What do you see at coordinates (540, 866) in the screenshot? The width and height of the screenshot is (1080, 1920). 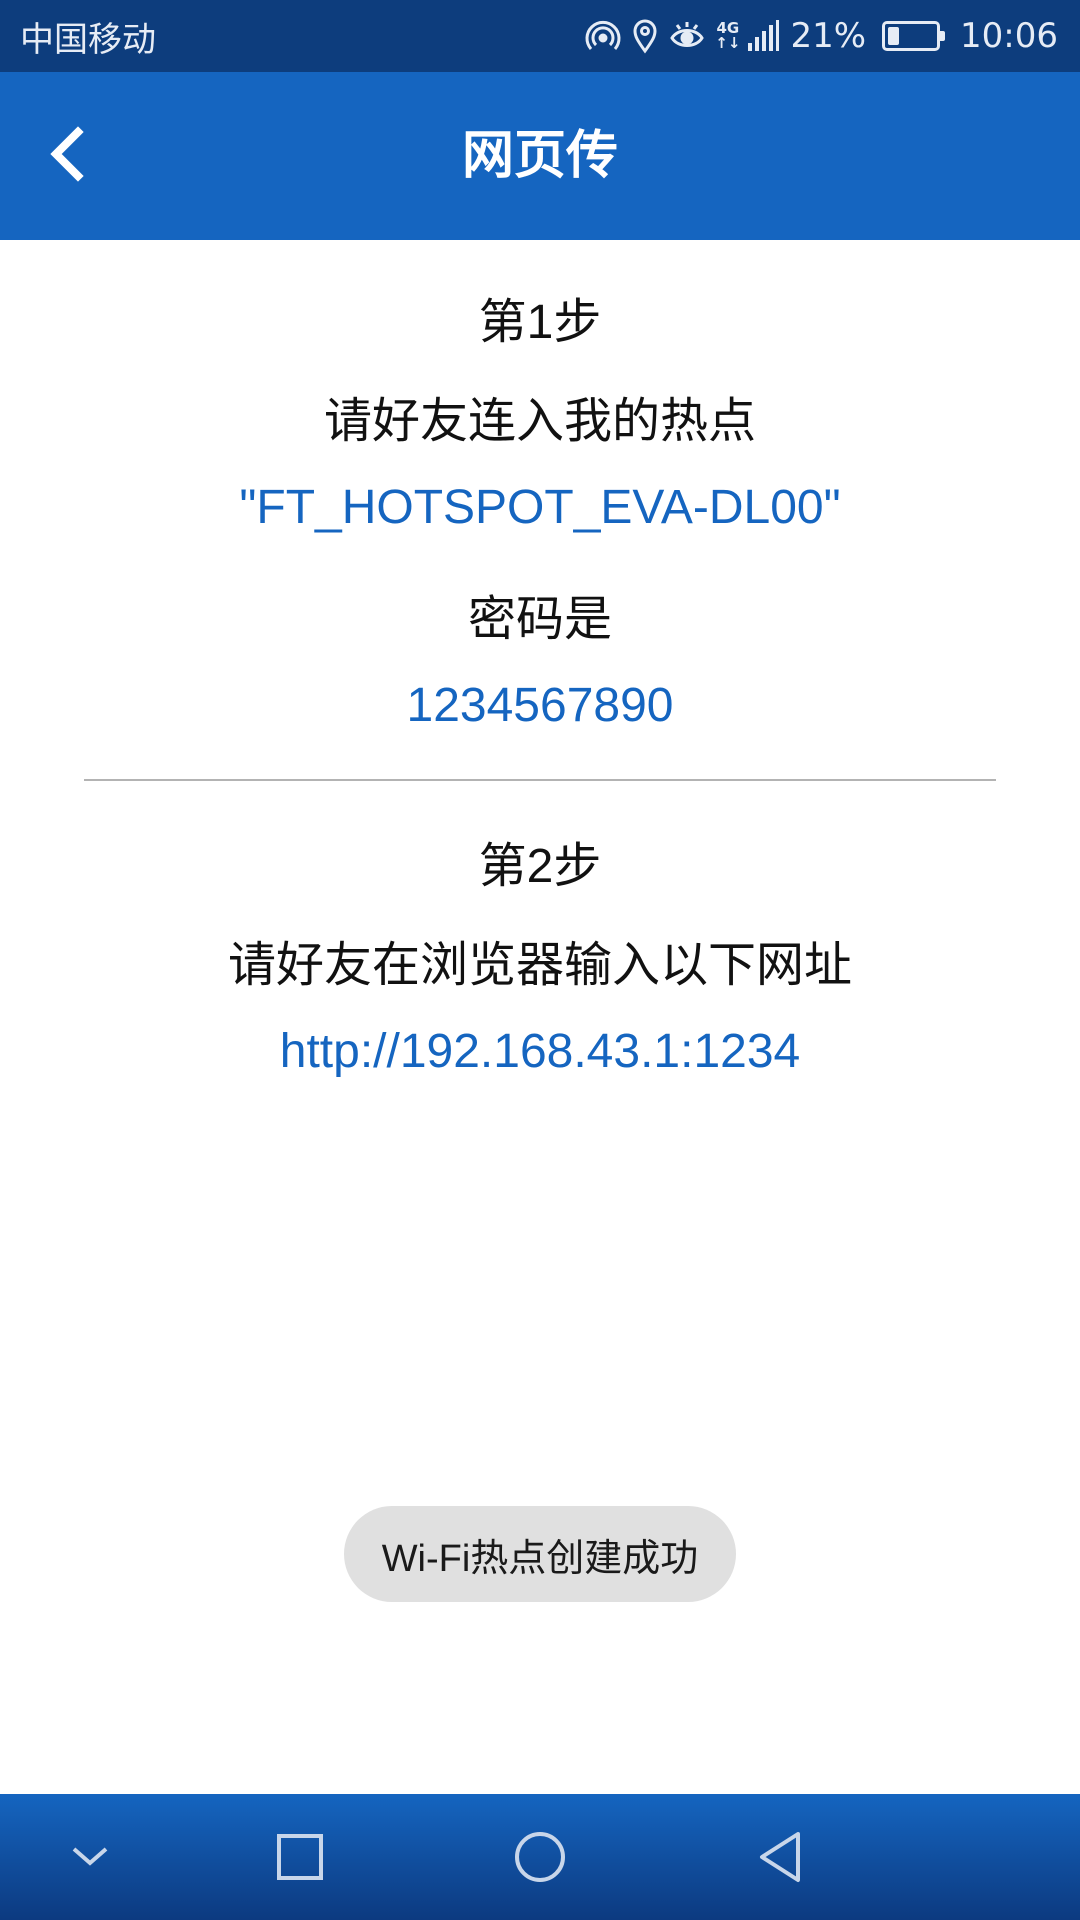 I see `step2-heading: 第2步` at bounding box center [540, 866].